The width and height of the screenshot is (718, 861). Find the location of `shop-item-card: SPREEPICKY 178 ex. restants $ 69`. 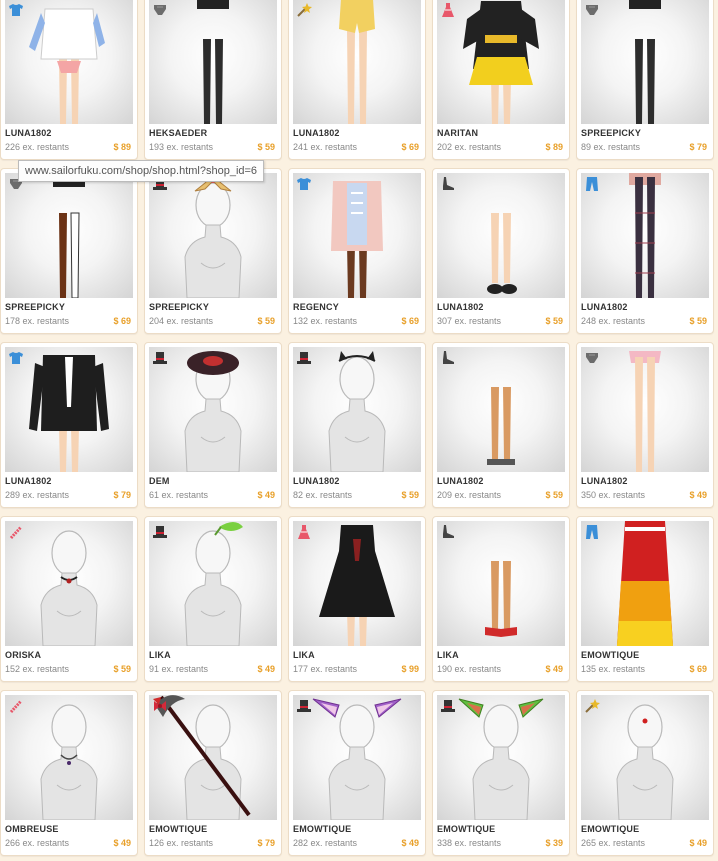

shop-item-card: SPREEPICKY 178 ex. restants $ 69 is located at coordinates (69, 251).